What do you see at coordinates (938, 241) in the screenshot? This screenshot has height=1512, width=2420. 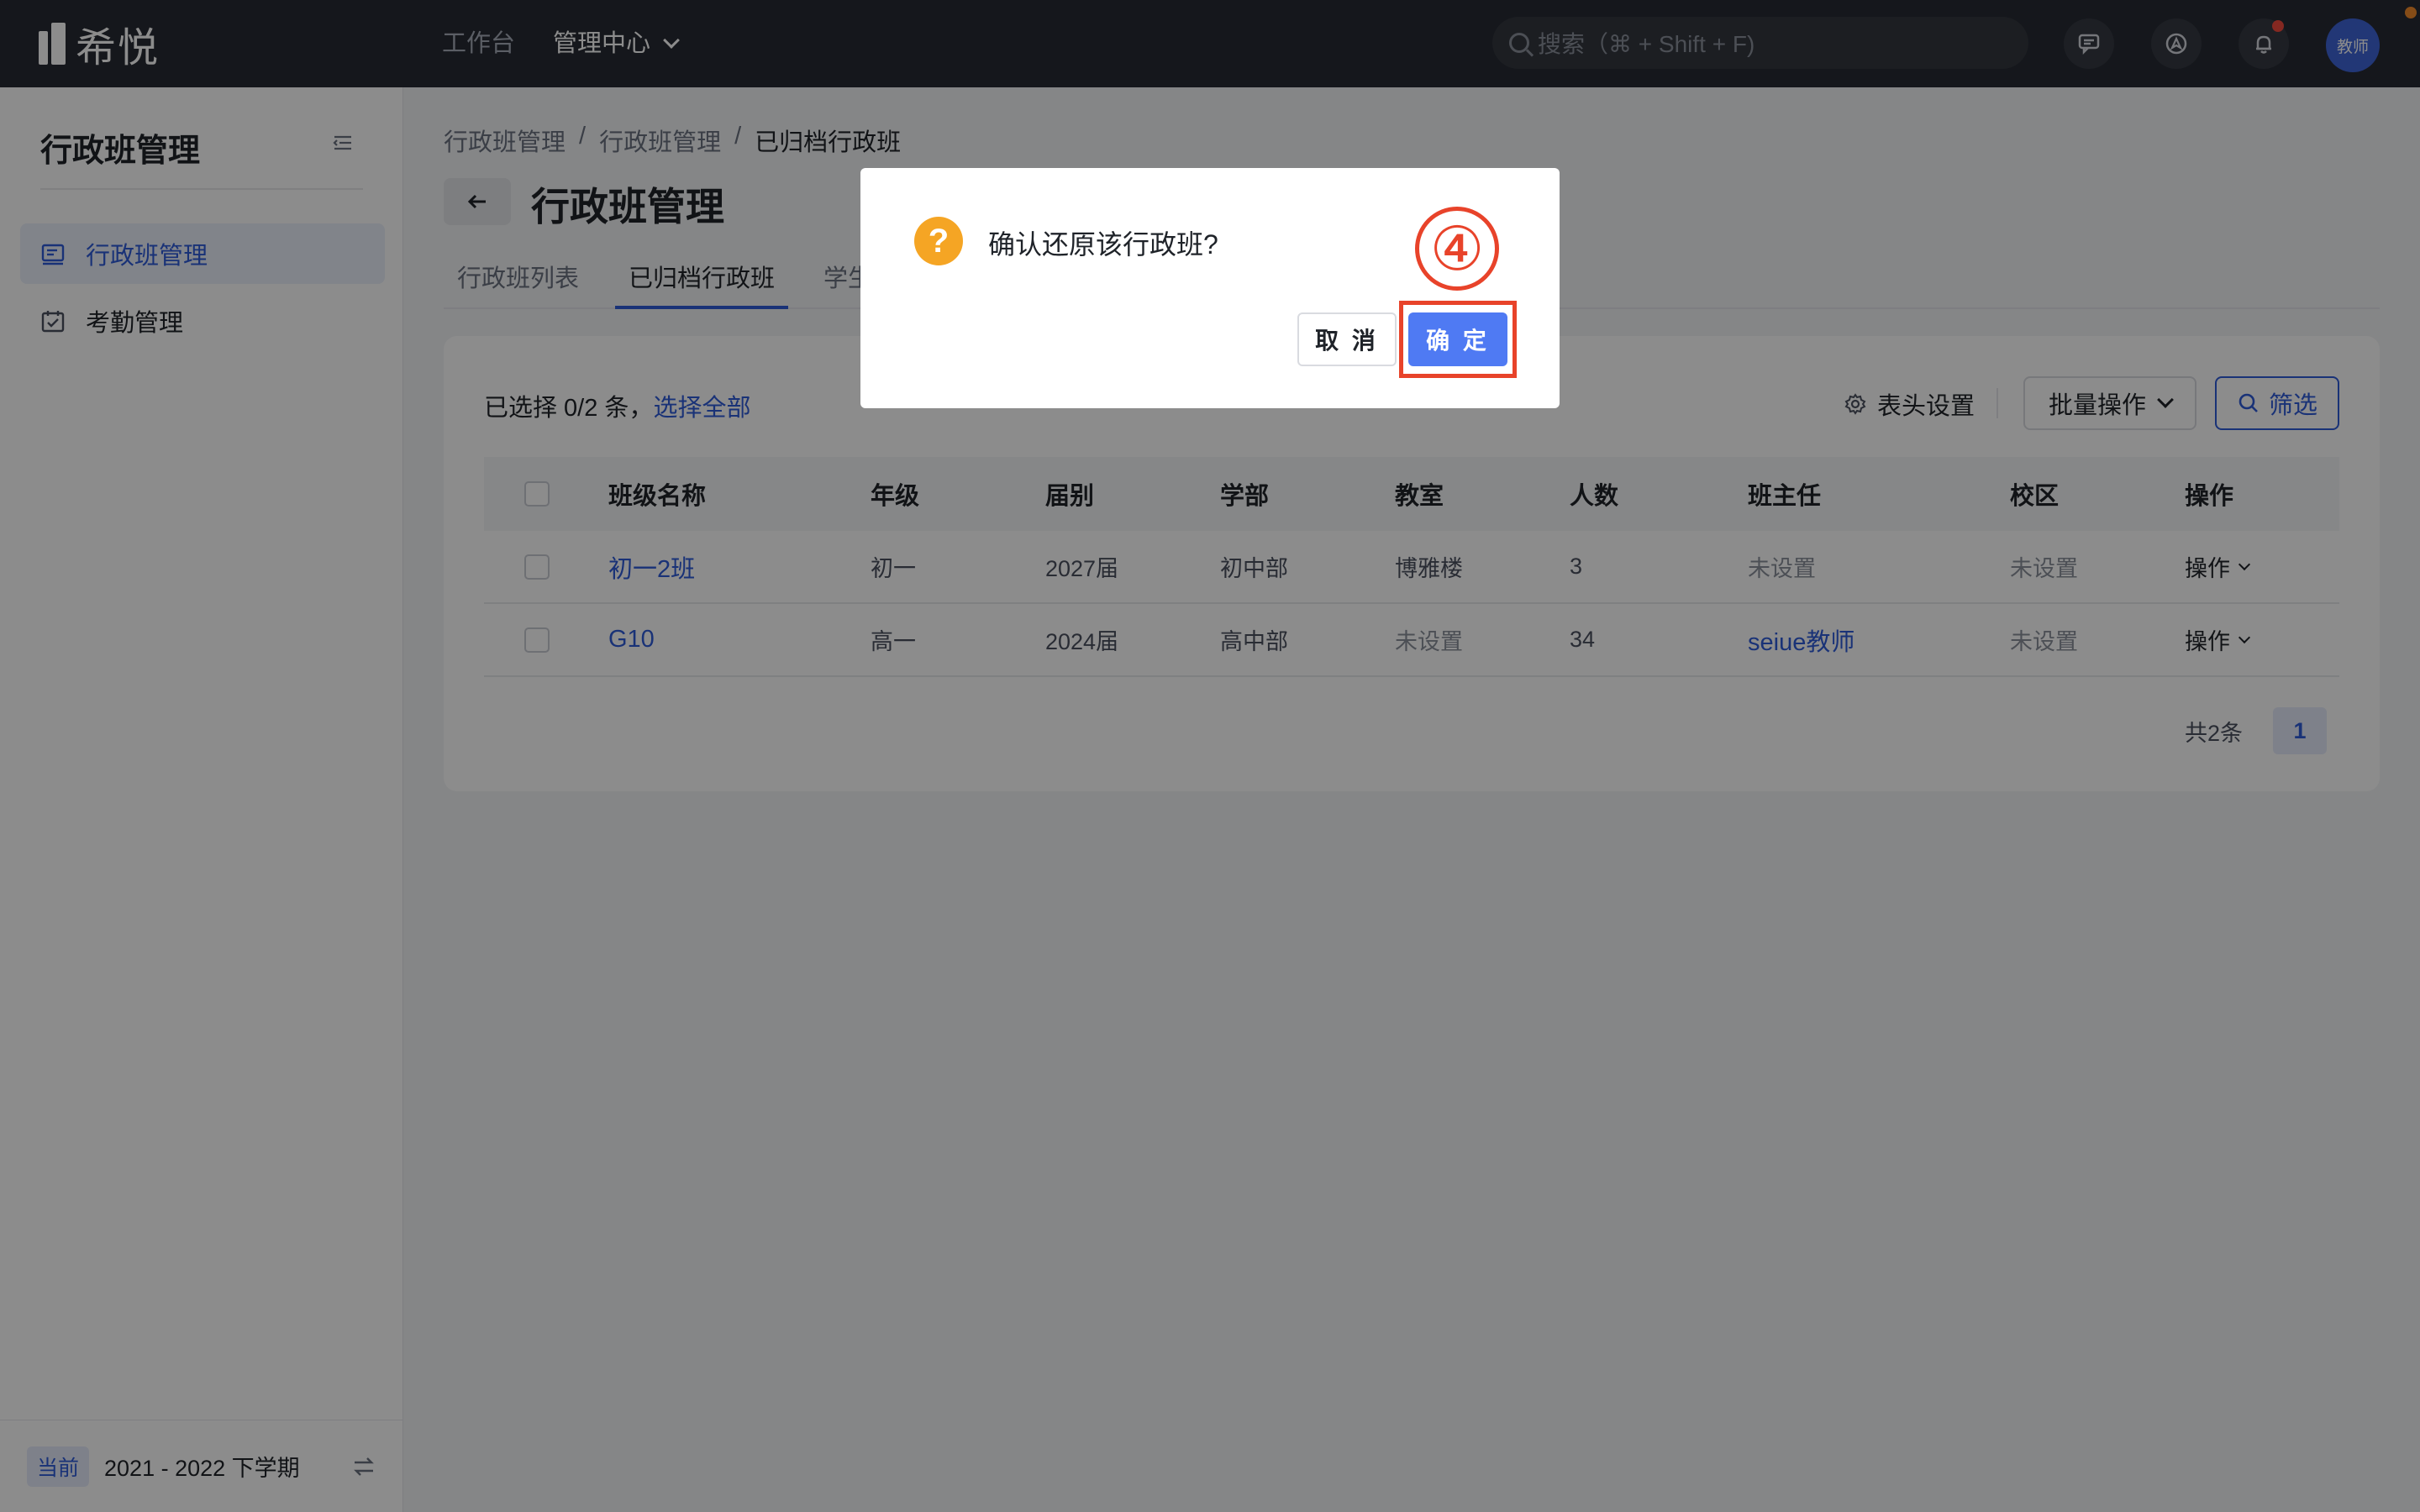 I see `question-icon: ?` at bounding box center [938, 241].